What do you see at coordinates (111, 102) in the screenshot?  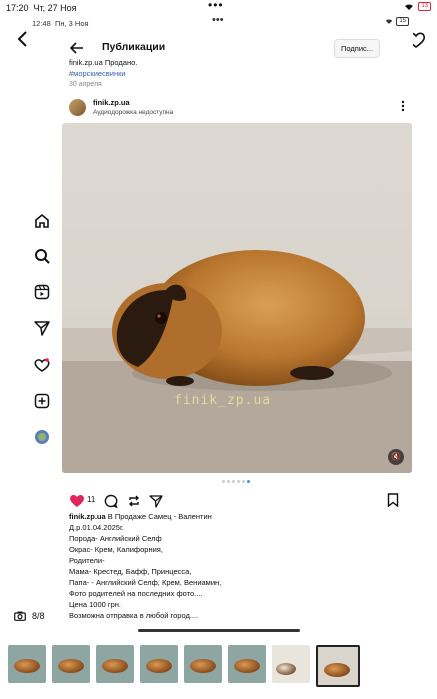 I see `author-username: finik.zp.ua` at bounding box center [111, 102].